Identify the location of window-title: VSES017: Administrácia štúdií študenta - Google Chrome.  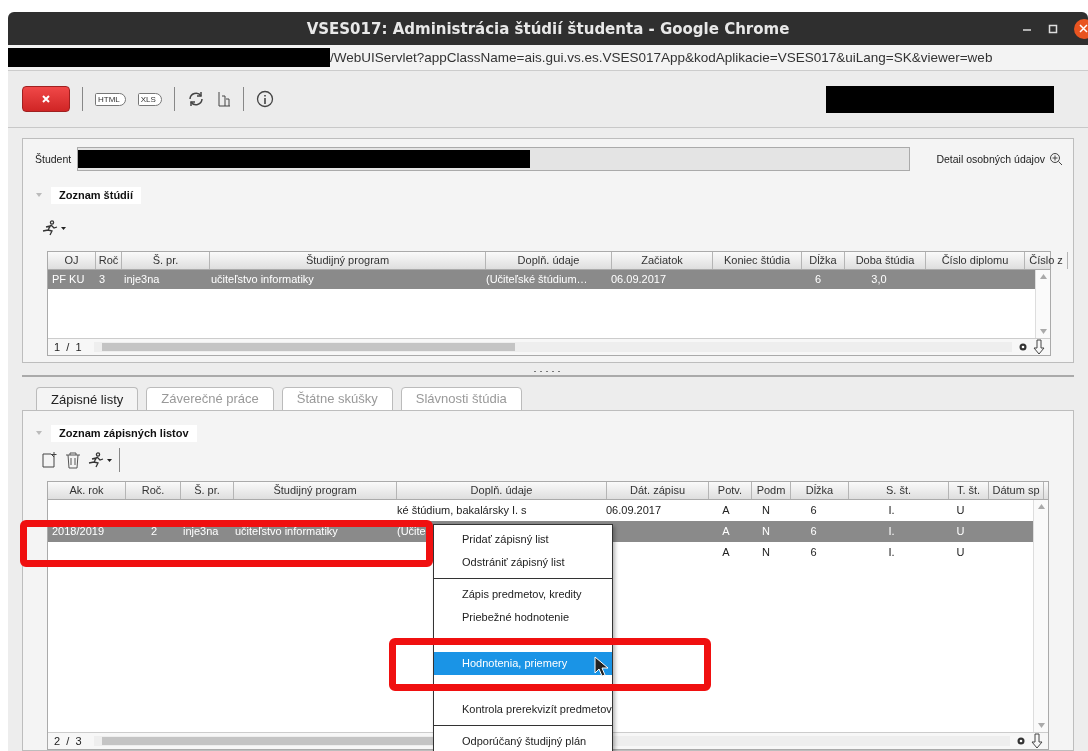
(548, 28).